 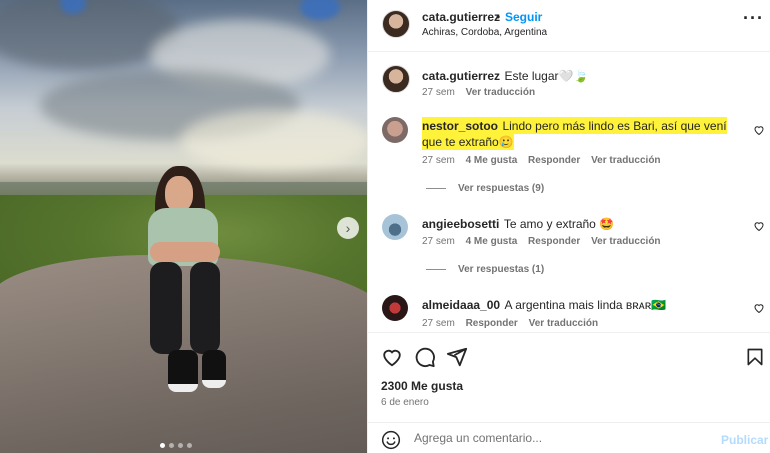 I want to click on comment-bubble-icon, so click(x=425, y=357).